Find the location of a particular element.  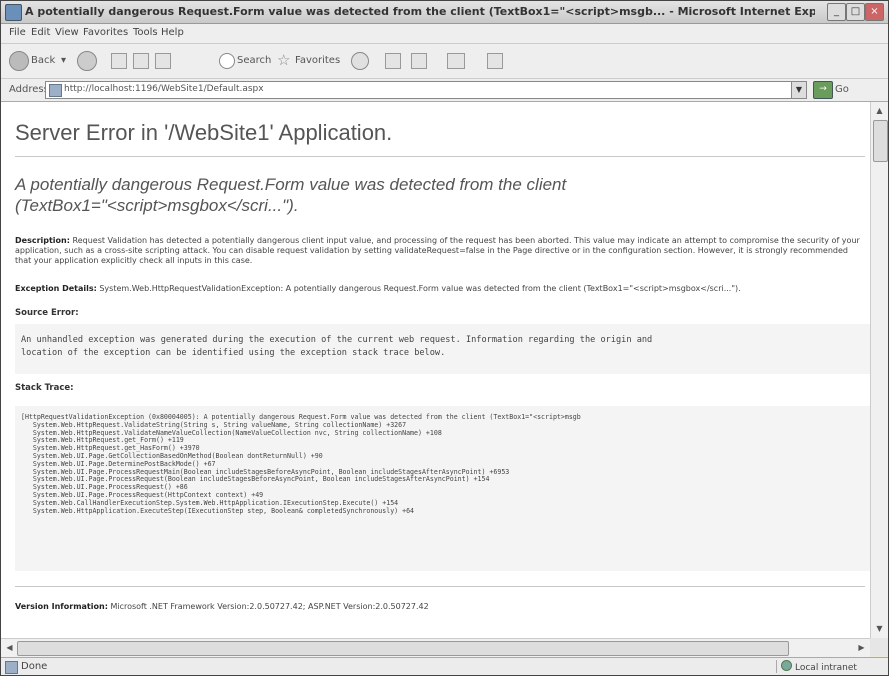

menu-tools: Tools is located at coordinates (145, 32).